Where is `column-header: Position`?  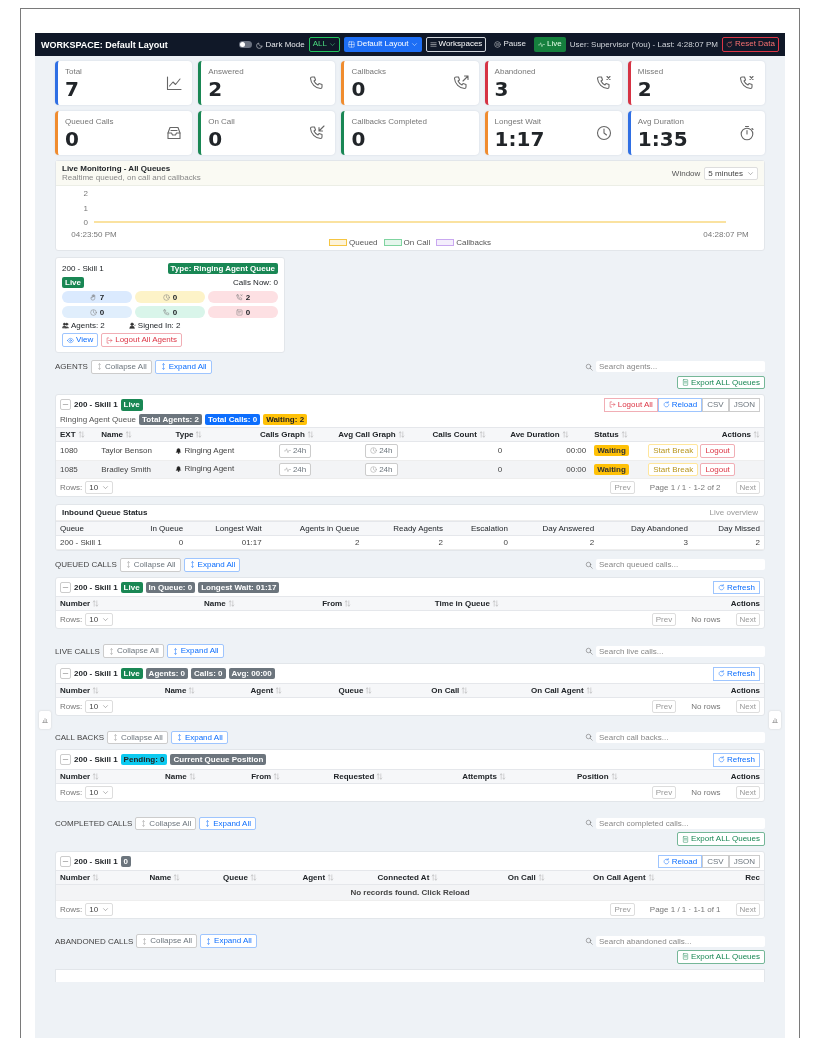 column-header: Position is located at coordinates (627, 776).